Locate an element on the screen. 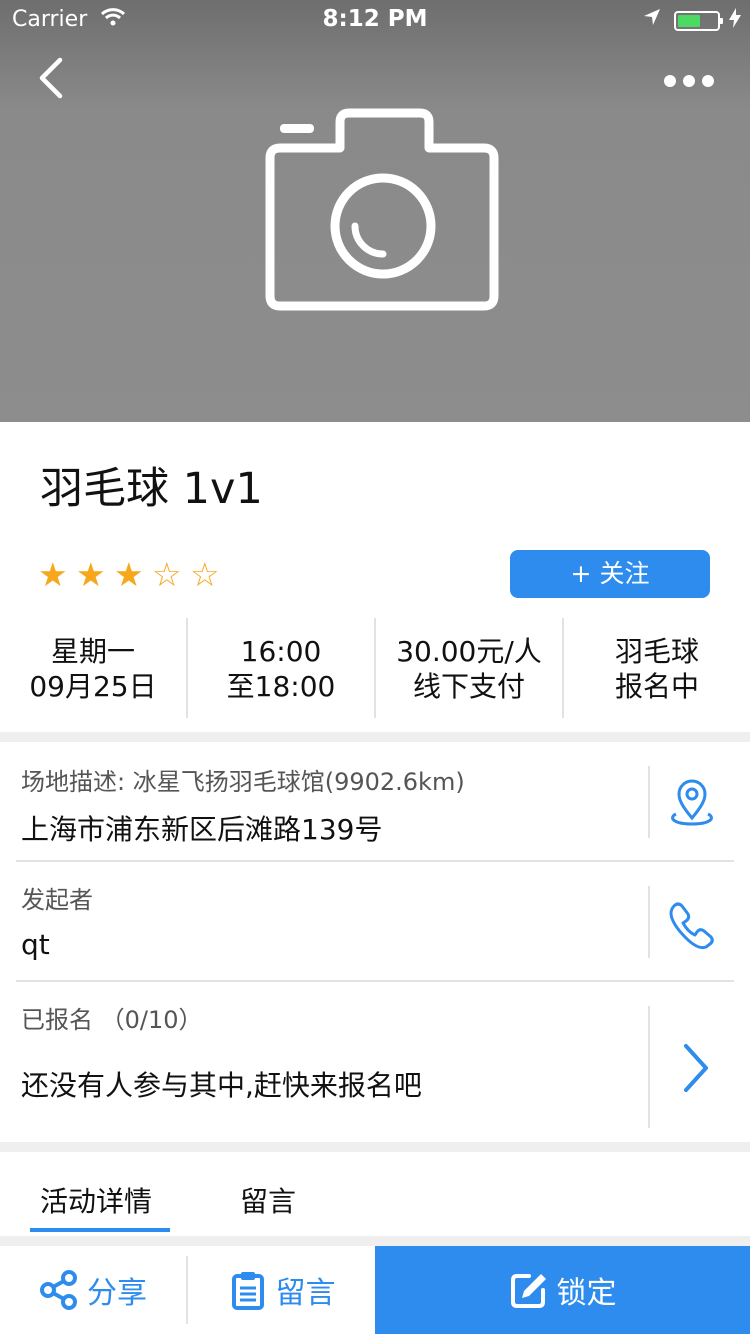 The width and height of the screenshot is (750, 1334). info-date: 09月25日 is located at coordinates (93, 686).